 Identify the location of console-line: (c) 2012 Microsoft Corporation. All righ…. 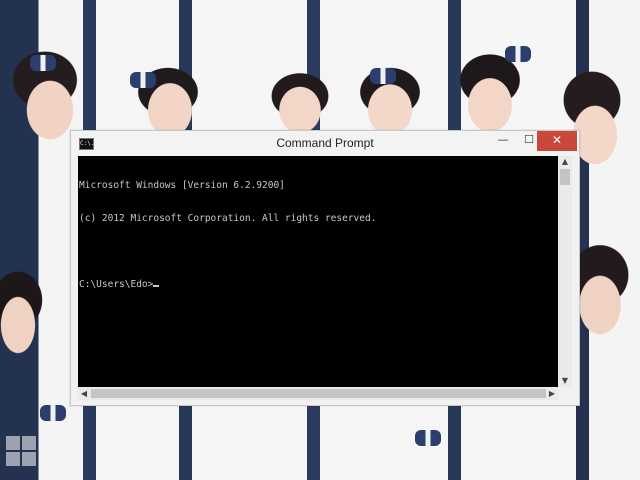
(228, 218).